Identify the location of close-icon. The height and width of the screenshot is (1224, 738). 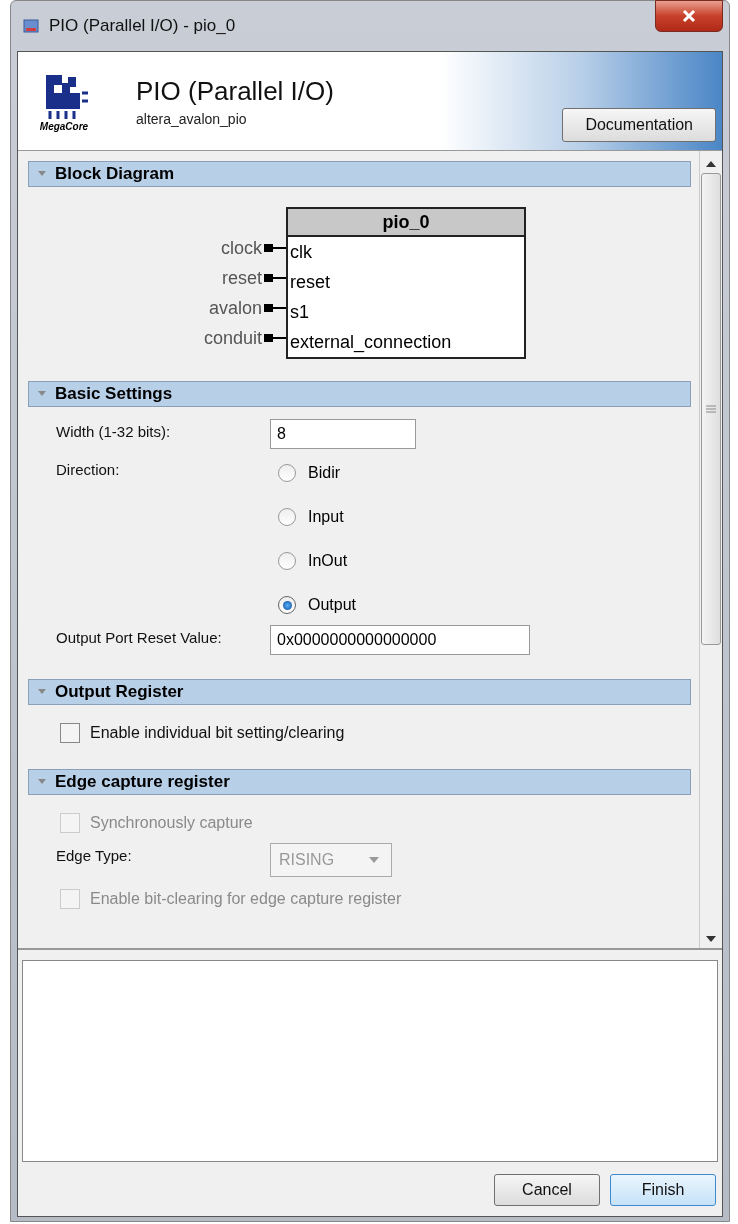
(689, 16).